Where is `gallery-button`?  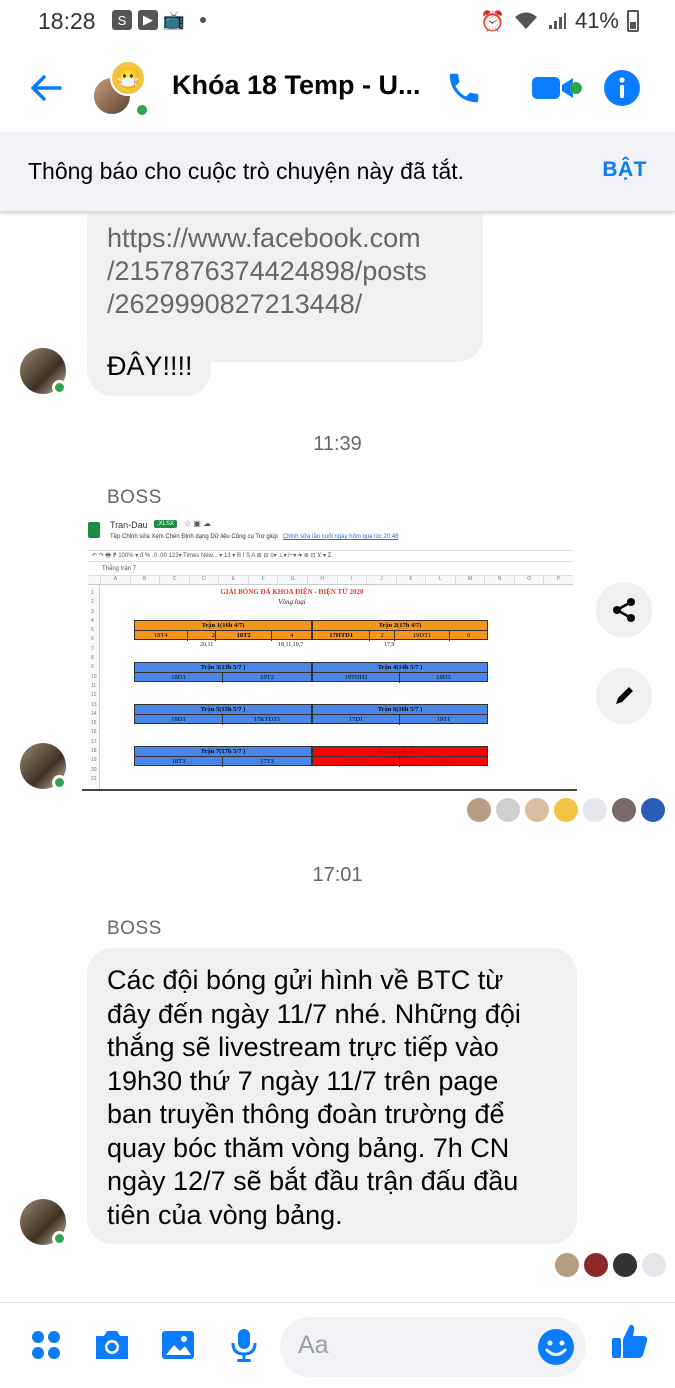 gallery-button is located at coordinates (178, 1345).